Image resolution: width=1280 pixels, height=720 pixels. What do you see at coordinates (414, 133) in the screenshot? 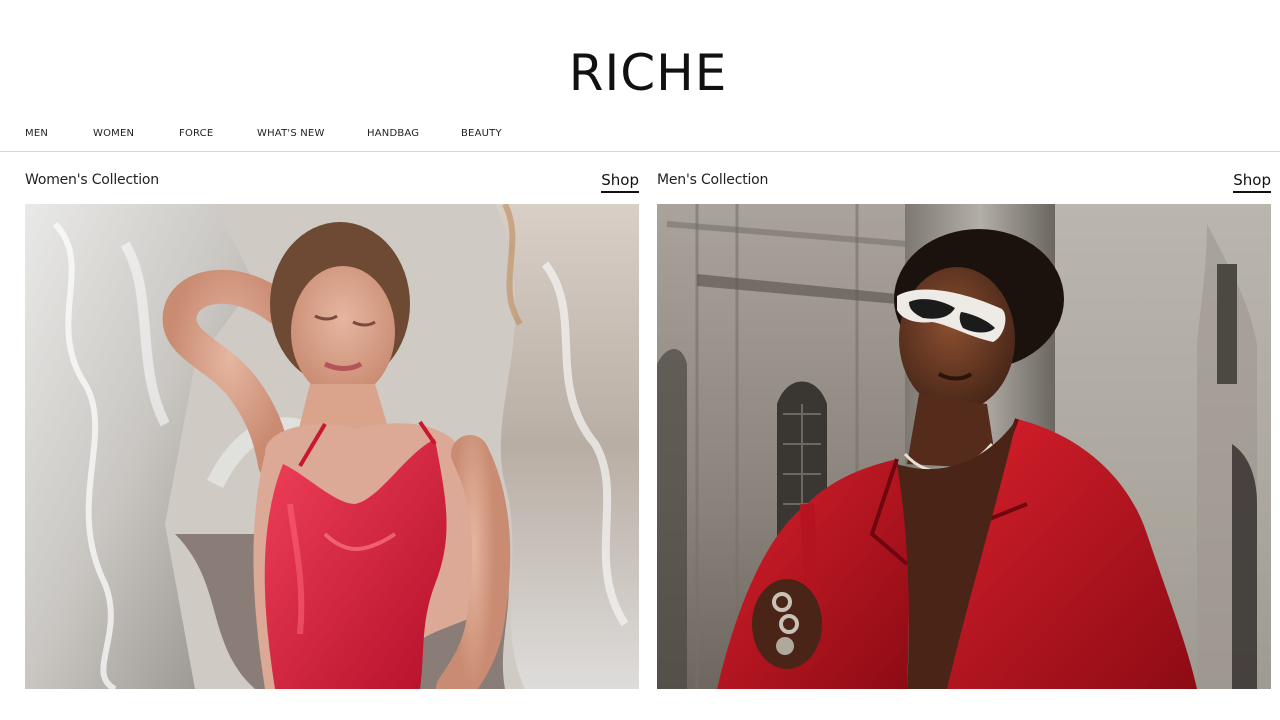
I see `nav-item-handbag: HANDBAG` at bounding box center [414, 133].